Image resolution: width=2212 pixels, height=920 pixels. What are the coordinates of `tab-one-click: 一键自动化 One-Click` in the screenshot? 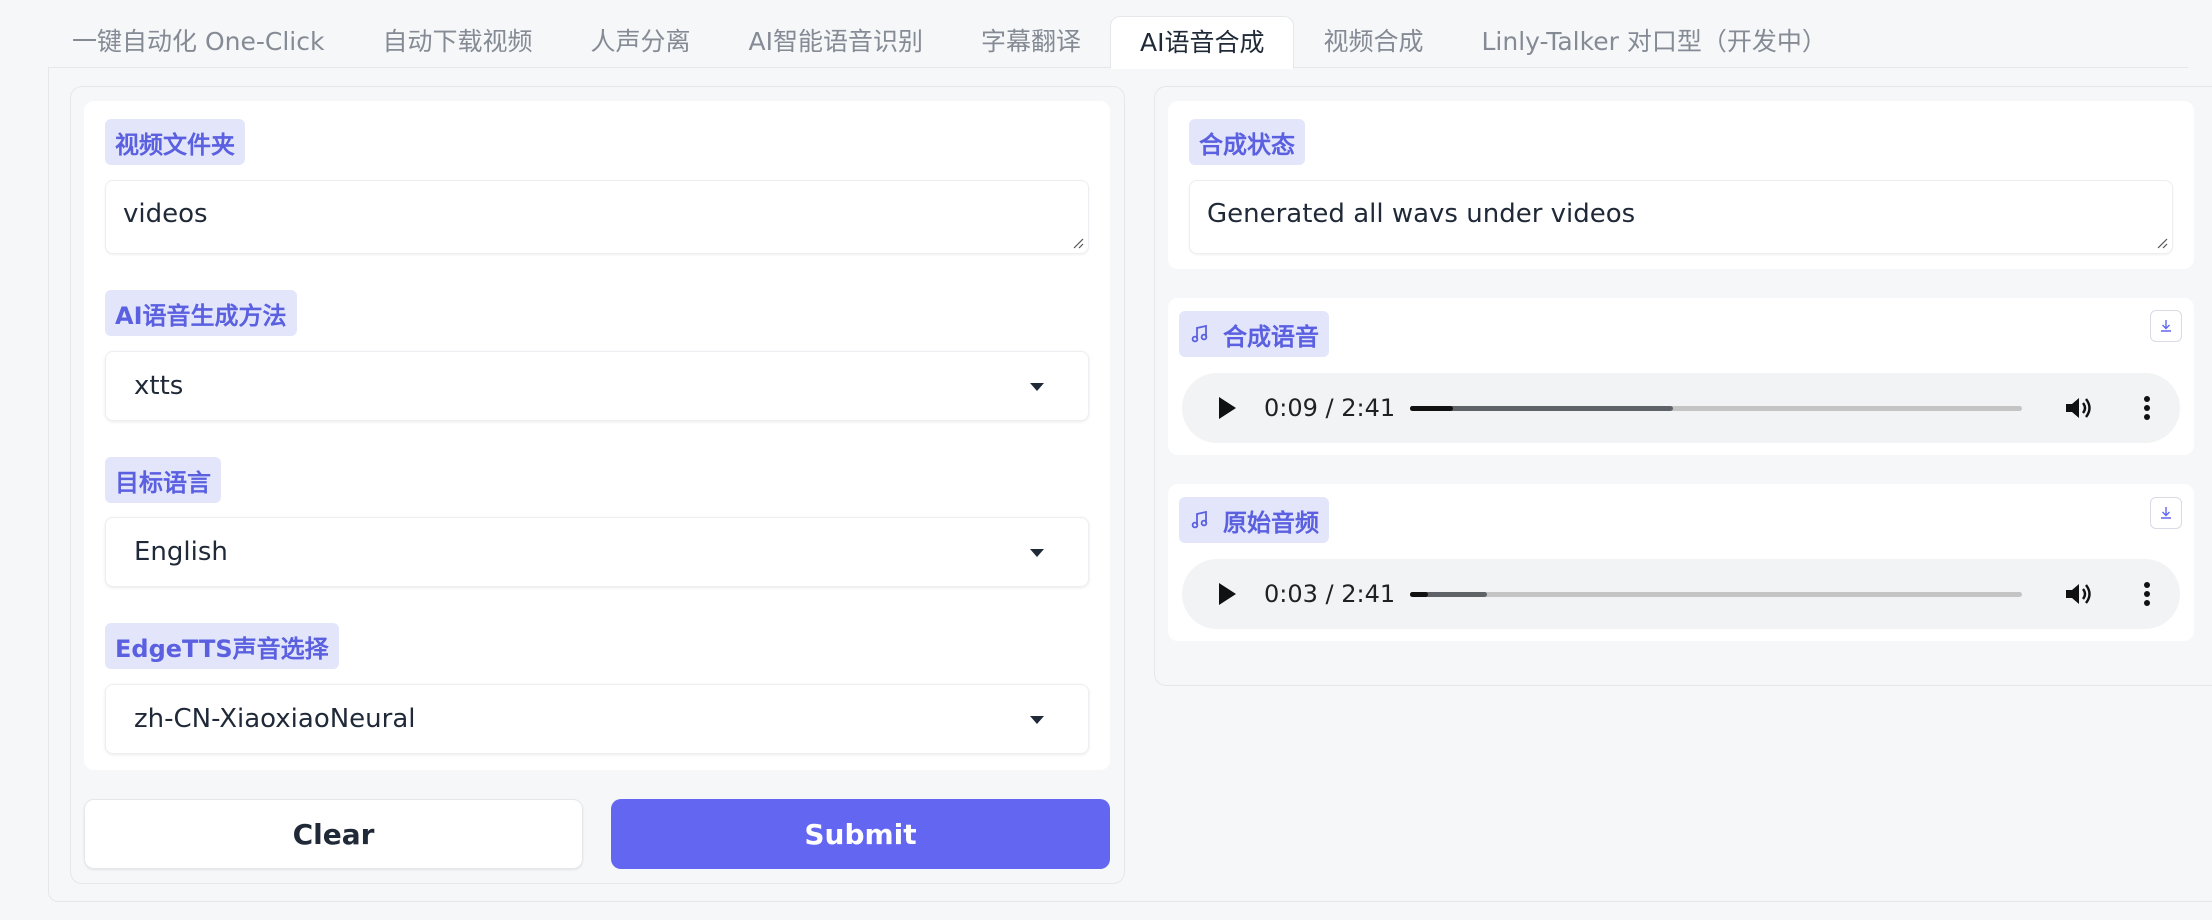 It's located at (212, 42).